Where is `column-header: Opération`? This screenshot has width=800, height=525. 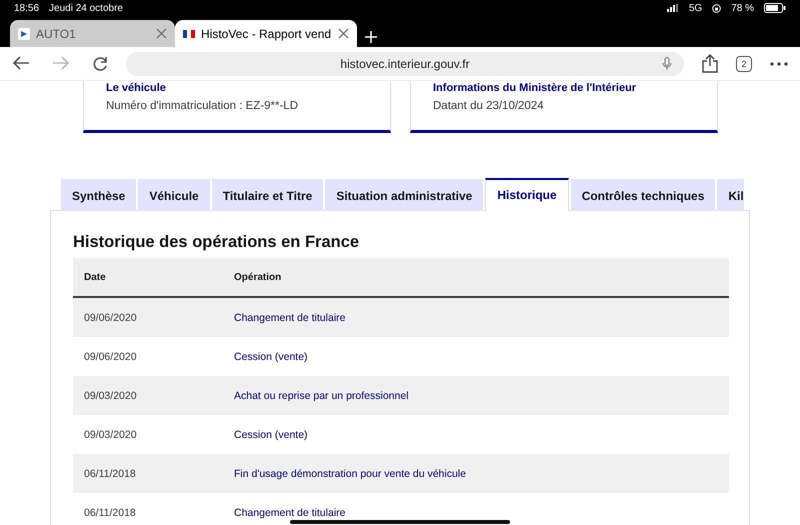 column-header: Opération is located at coordinates (476, 277).